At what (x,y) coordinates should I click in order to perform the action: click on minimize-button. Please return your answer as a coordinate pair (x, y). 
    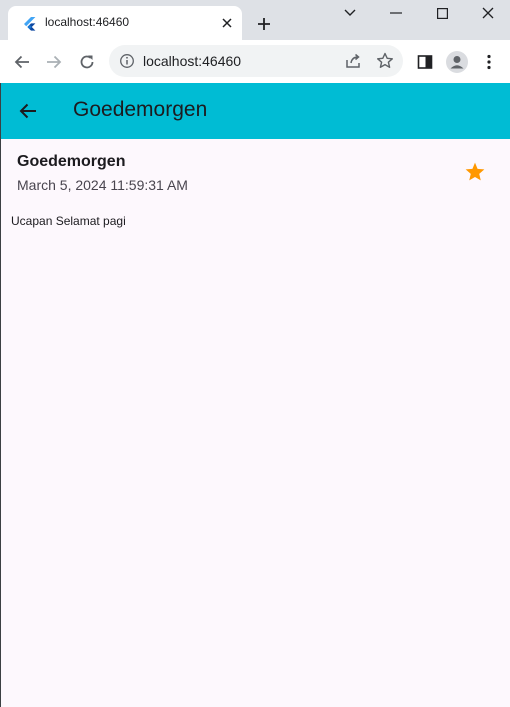
    Looking at the image, I should click on (396, 13).